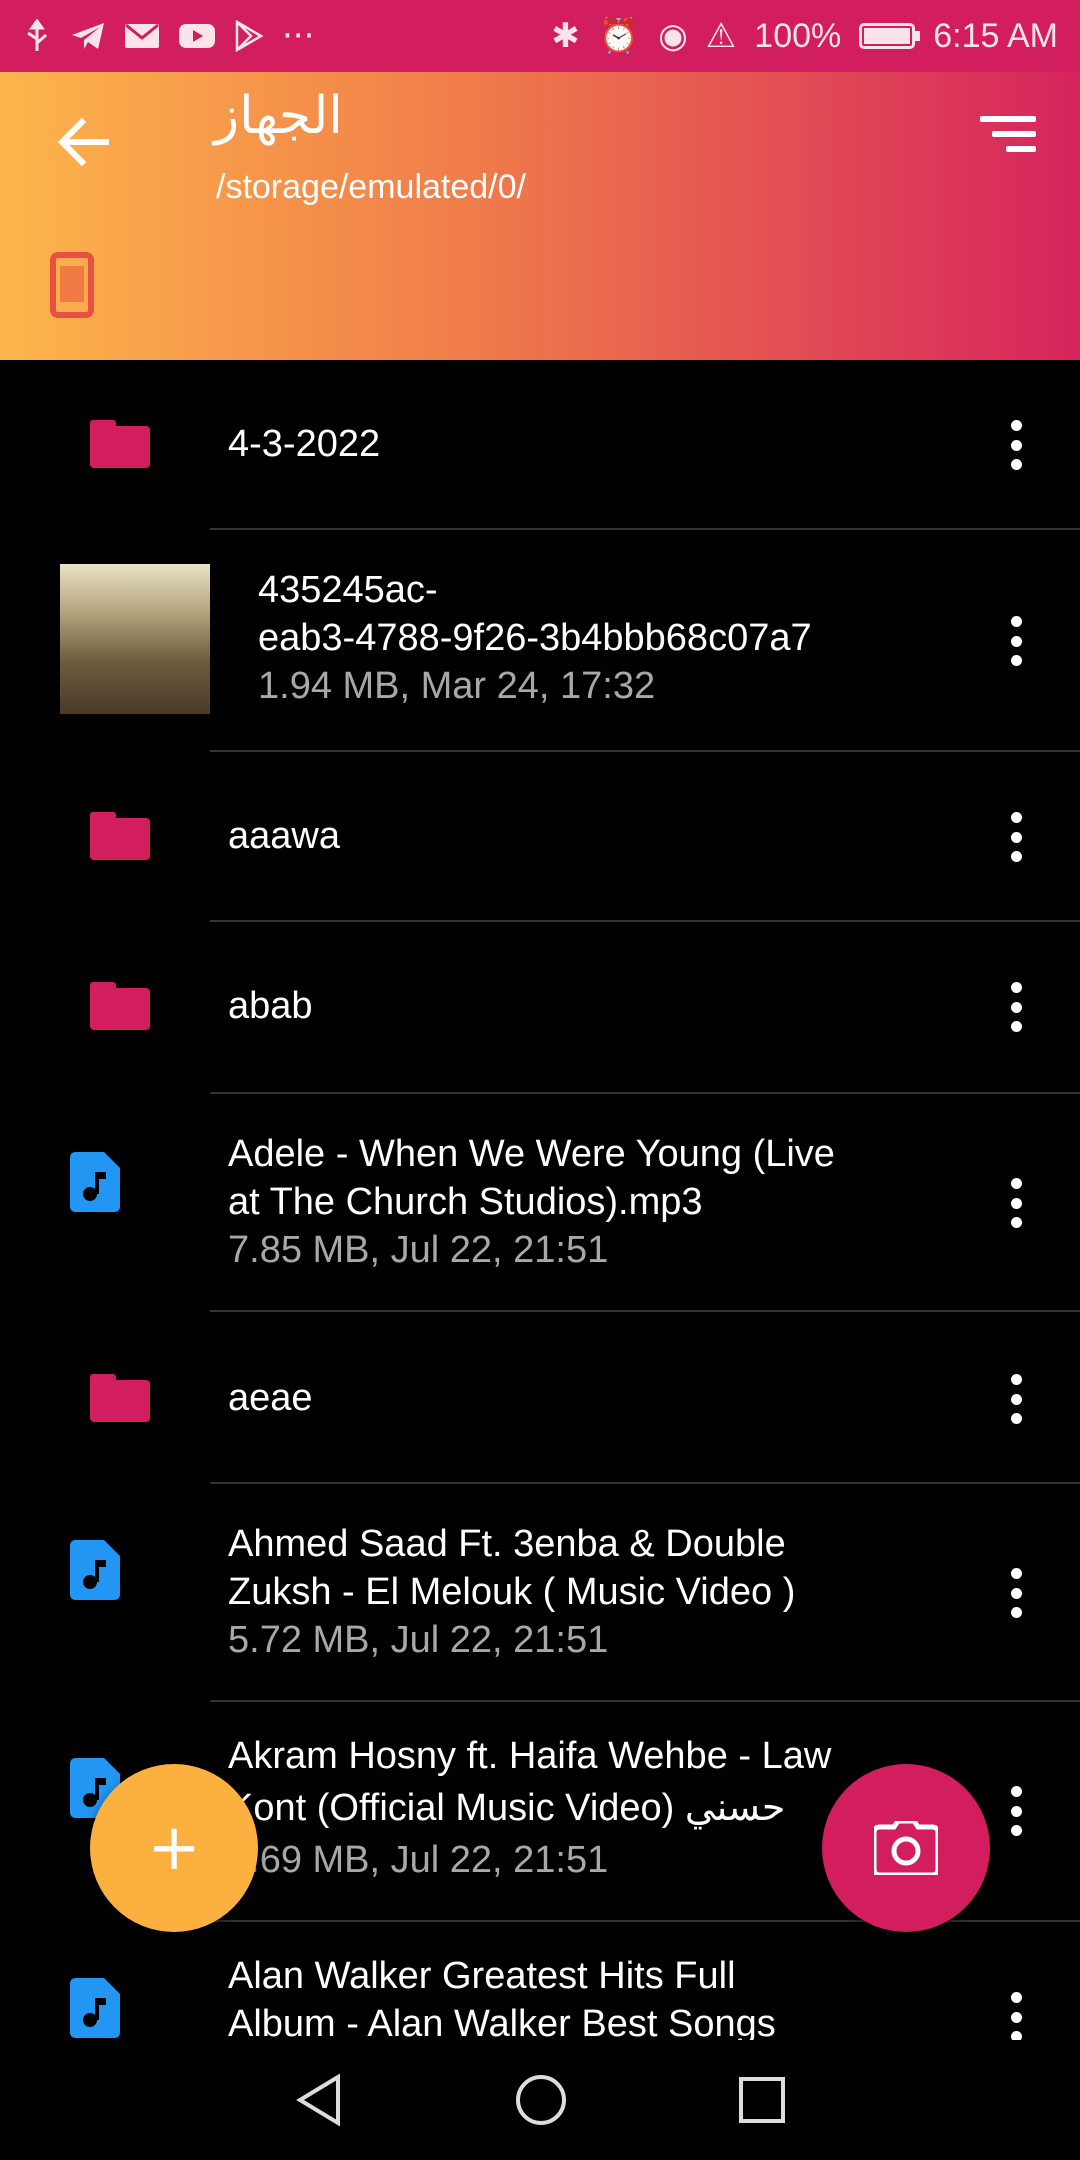 This screenshot has width=1080, height=2160. I want to click on alert-icon: ⚠, so click(721, 36).